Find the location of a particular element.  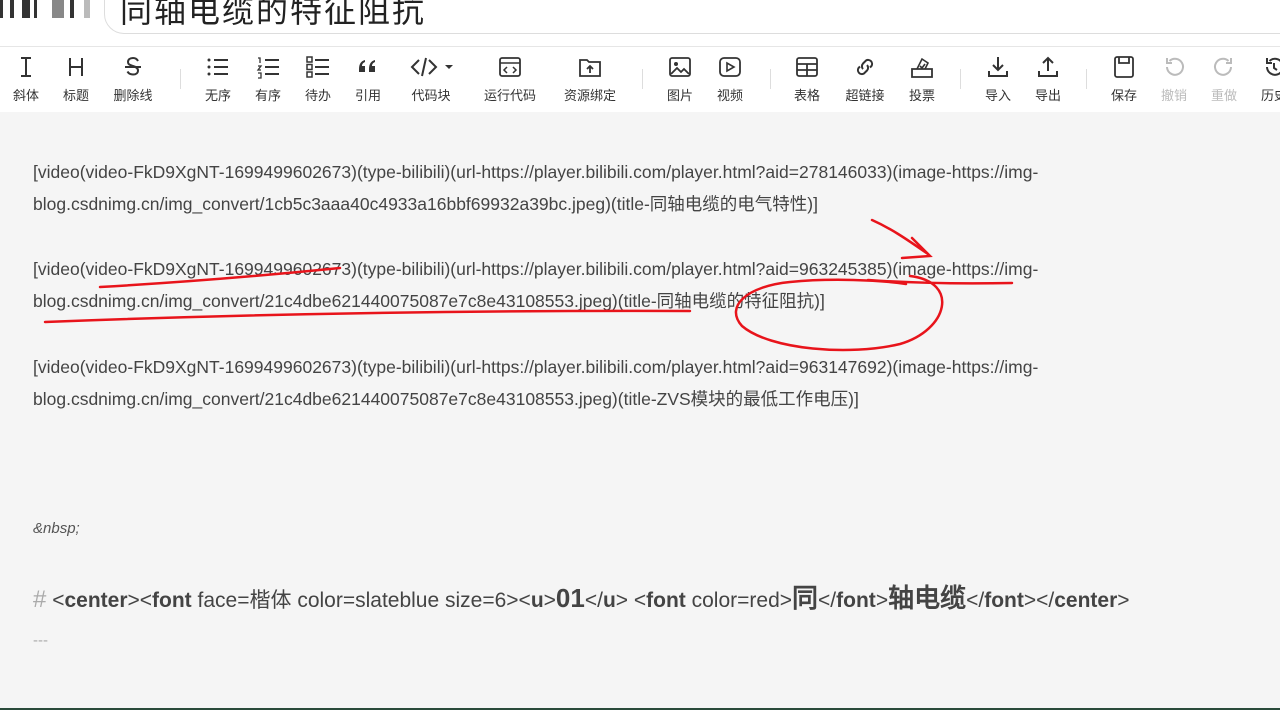

hyperlink-button: 超链接 is located at coordinates (865, 80).